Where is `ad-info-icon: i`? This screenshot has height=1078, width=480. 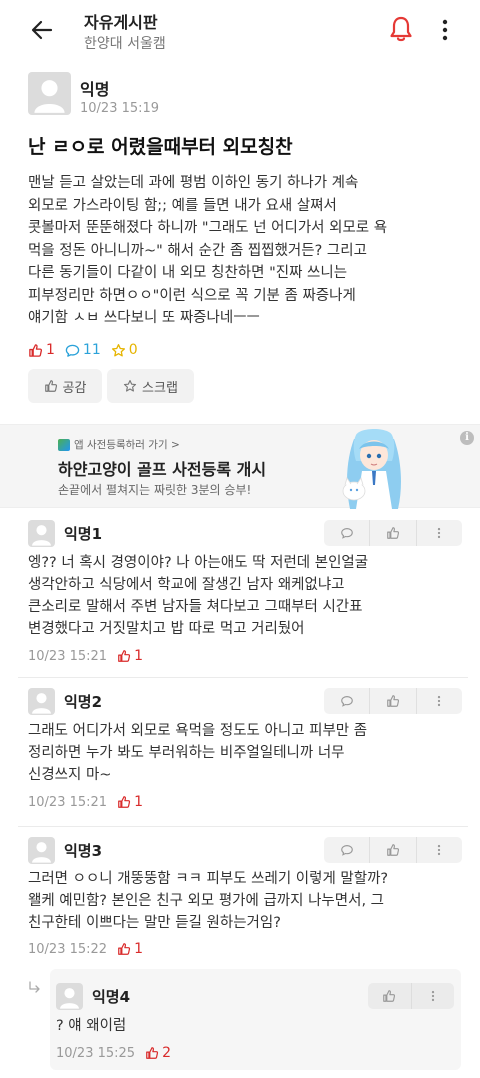
ad-info-icon: i is located at coordinates (467, 438).